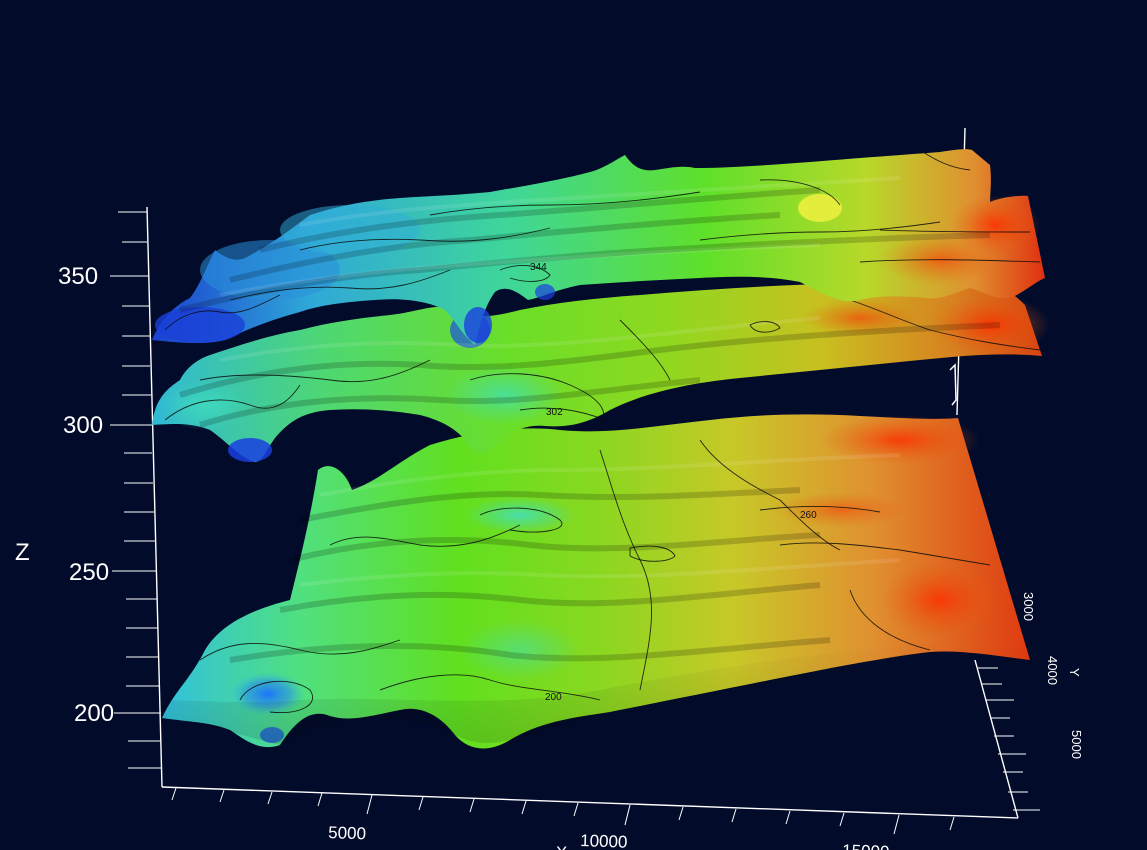  What do you see at coordinates (604, 840) in the screenshot?
I see `x-tick-label: 10000` at bounding box center [604, 840].